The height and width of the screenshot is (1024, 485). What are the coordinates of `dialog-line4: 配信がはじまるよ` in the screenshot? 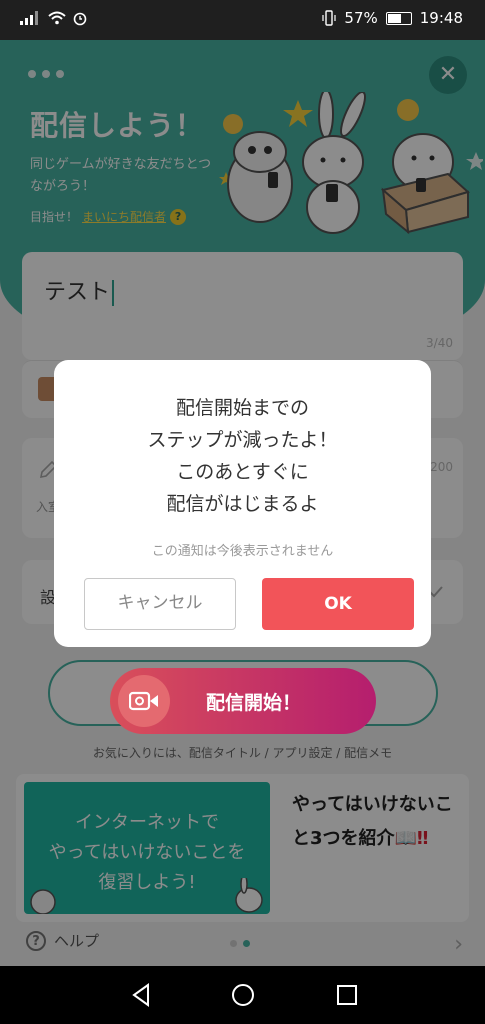 It's located at (242, 504).